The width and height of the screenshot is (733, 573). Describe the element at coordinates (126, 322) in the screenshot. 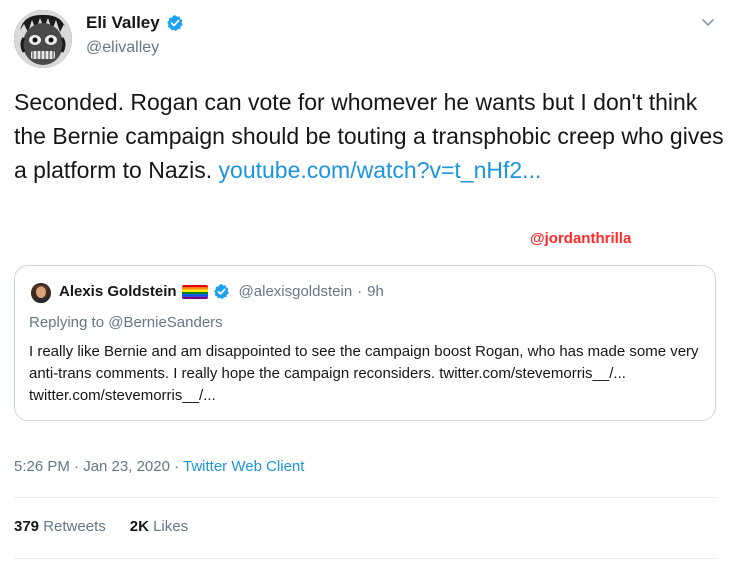

I see `quoted-reply-context: Replying to @BernieSanders` at that location.